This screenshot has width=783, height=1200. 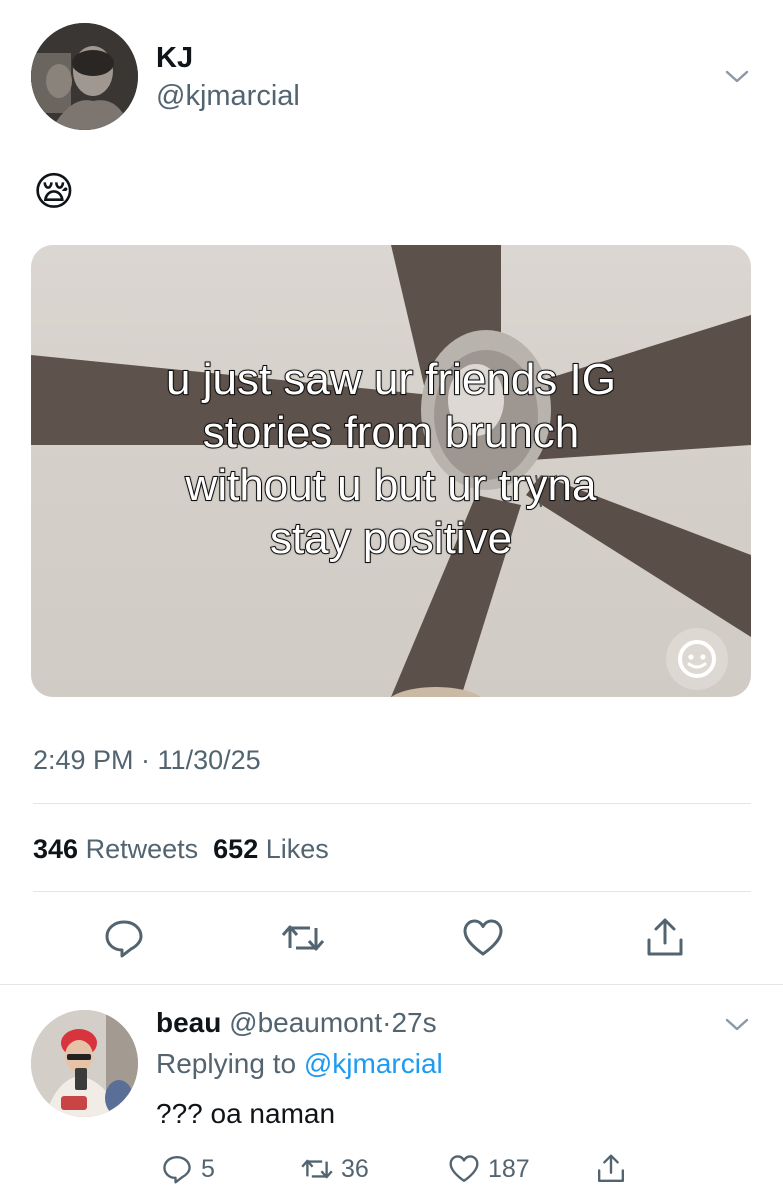 I want to click on smiley-icon, so click(x=697, y=659).